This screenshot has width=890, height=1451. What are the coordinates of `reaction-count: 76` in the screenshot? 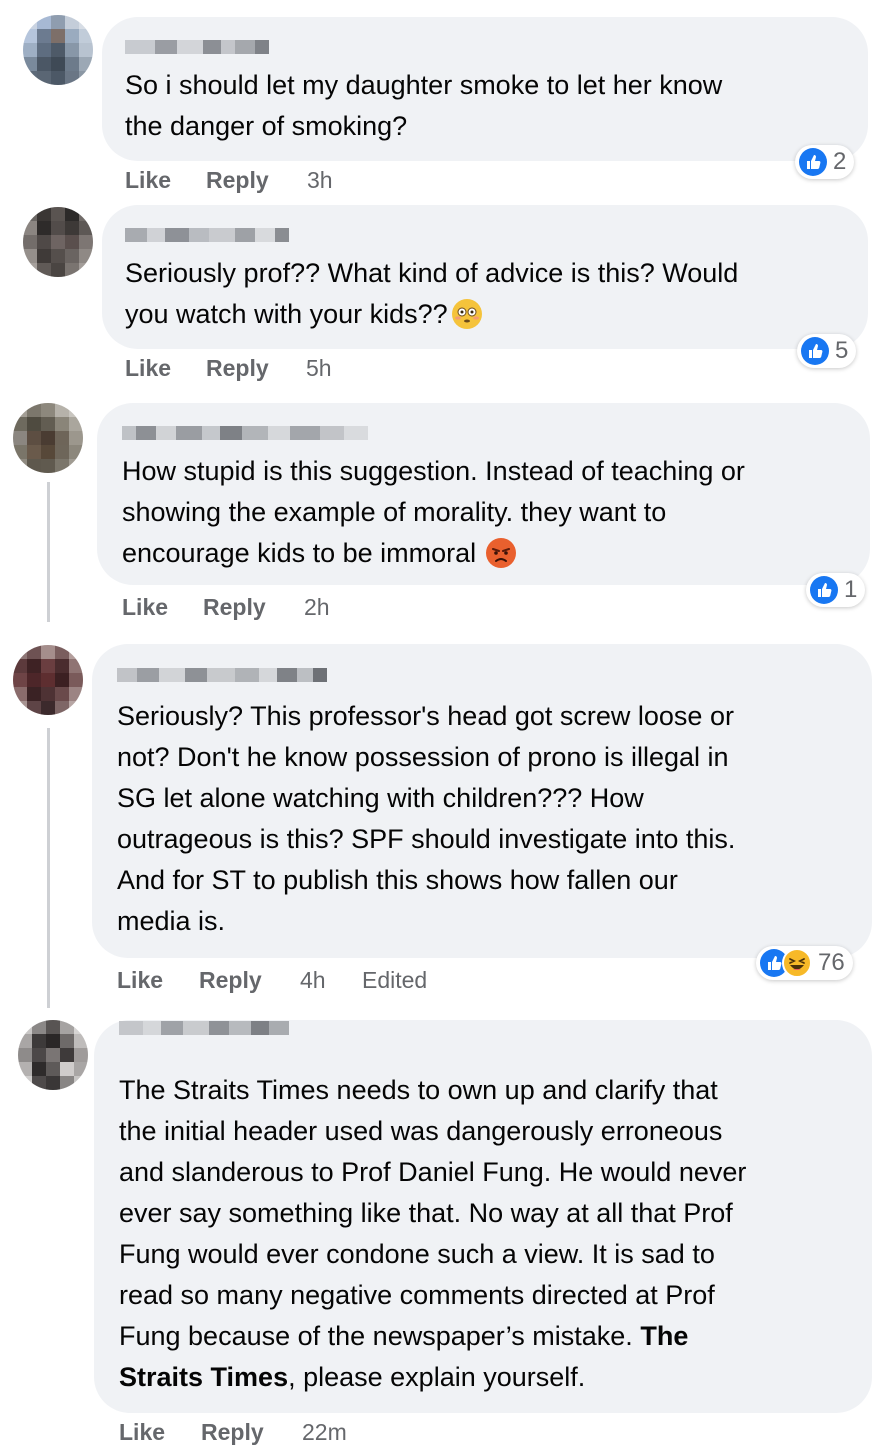 It's located at (831, 962).